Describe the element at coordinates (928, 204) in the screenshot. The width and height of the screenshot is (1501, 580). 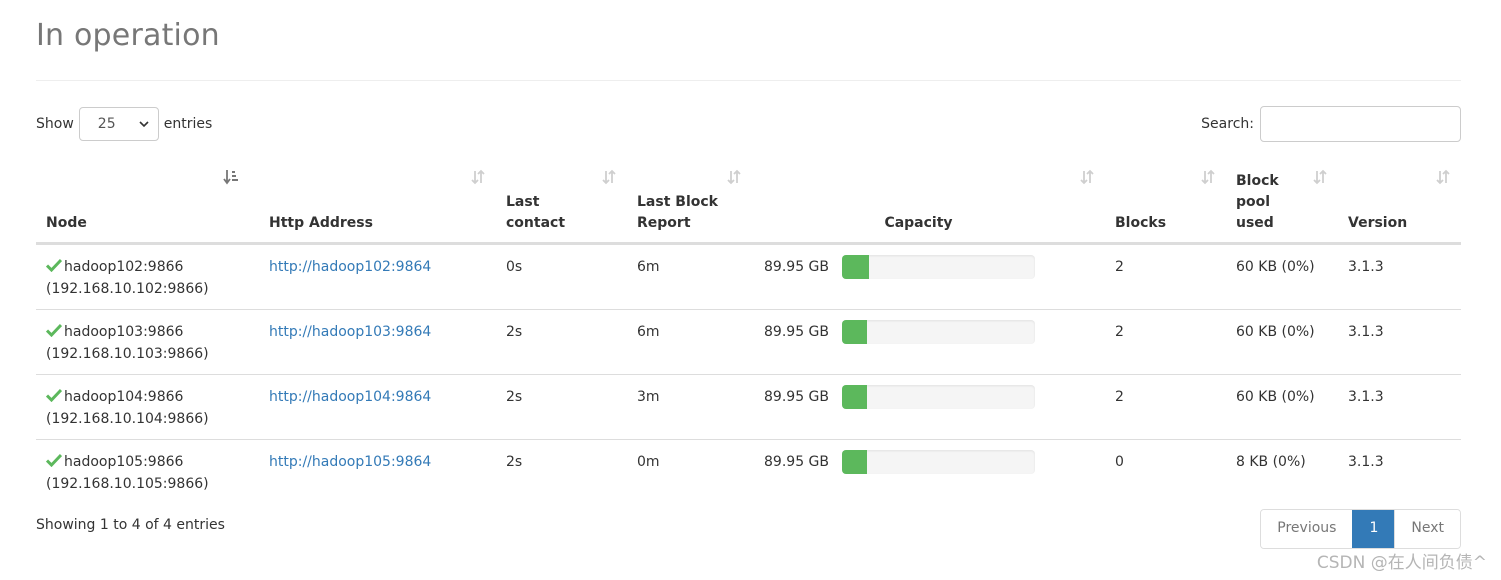
I see `column-header-capacity: Capacity` at that location.